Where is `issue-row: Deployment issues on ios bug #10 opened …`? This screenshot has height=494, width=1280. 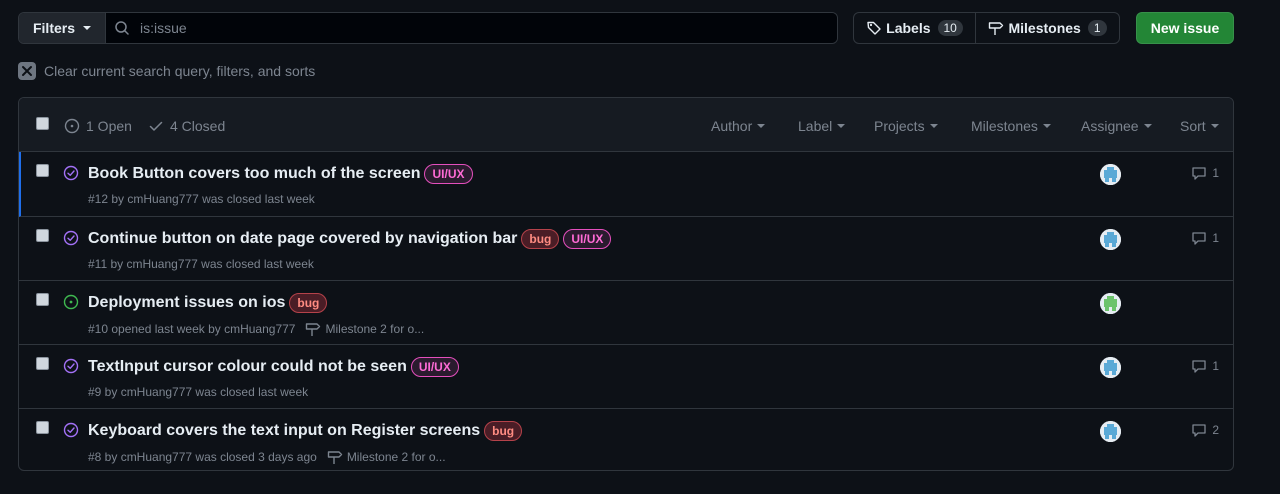
issue-row: Deployment issues on ios bug #10 opened … is located at coordinates (626, 313).